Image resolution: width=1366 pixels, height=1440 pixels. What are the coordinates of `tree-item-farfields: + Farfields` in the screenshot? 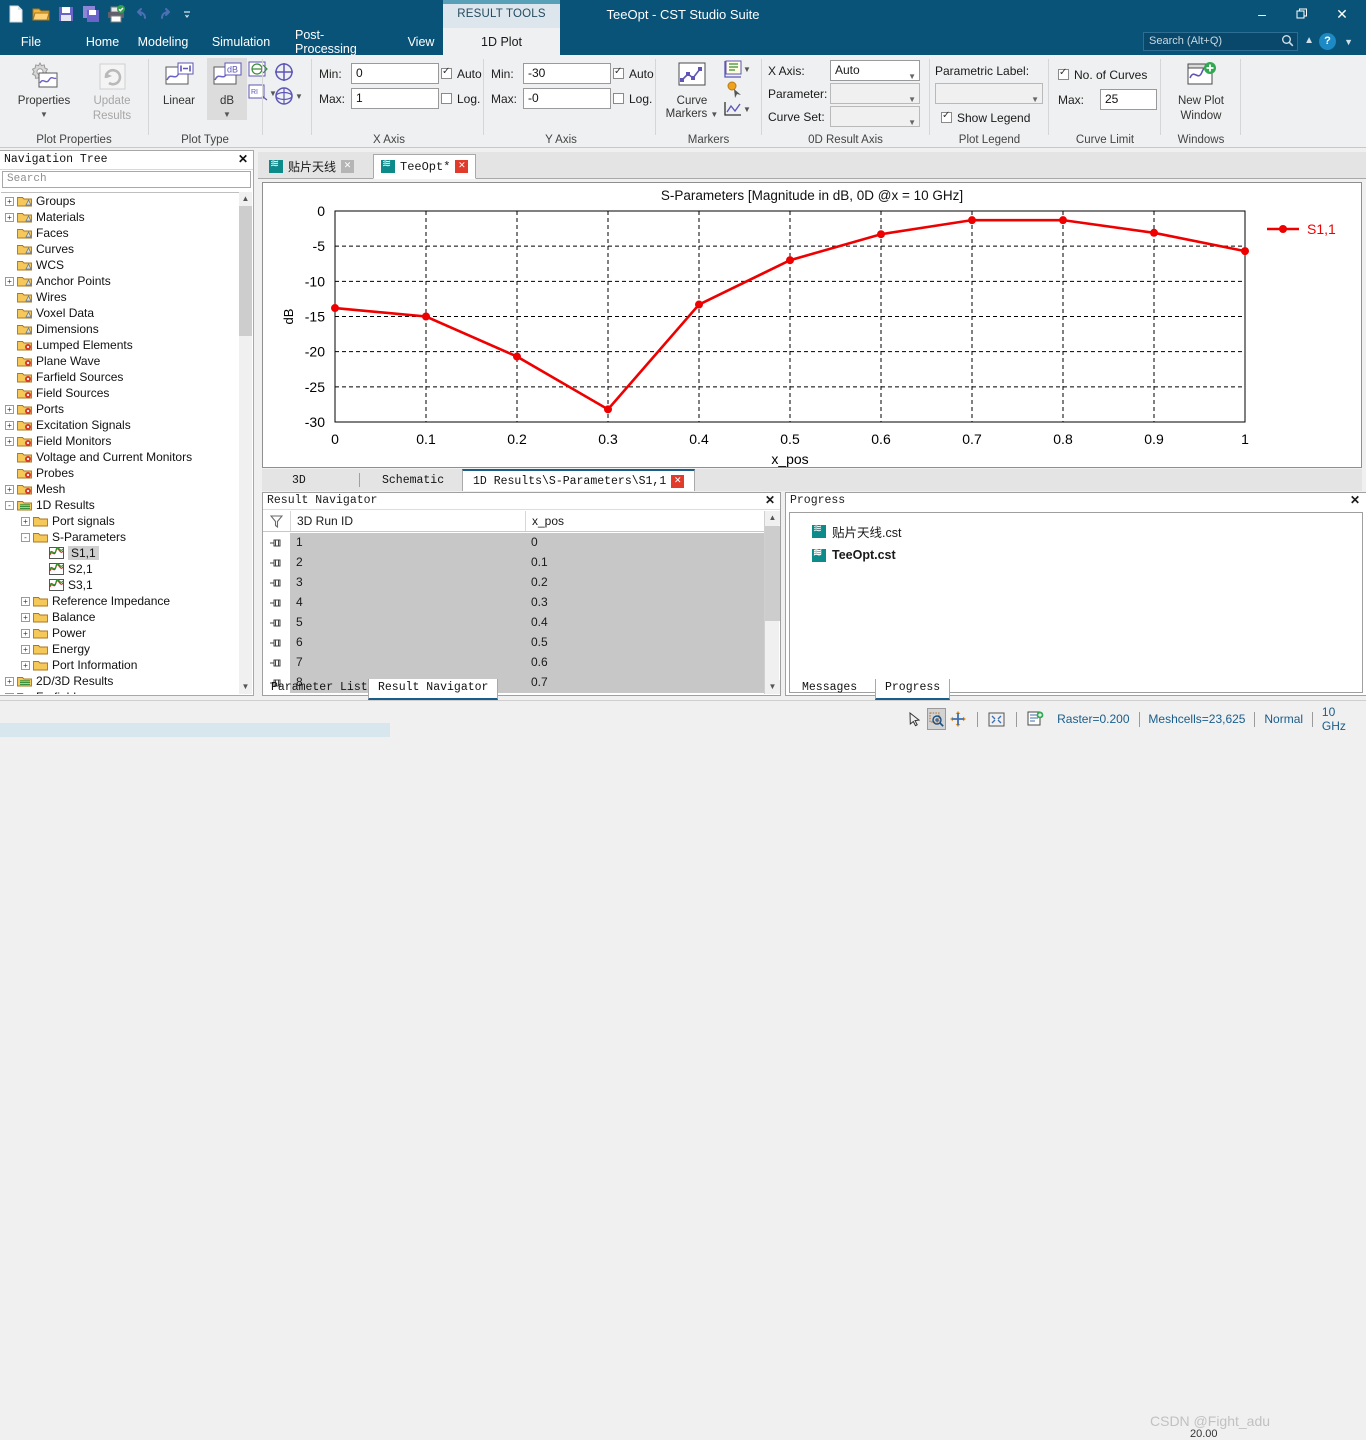 It's located at (120, 691).